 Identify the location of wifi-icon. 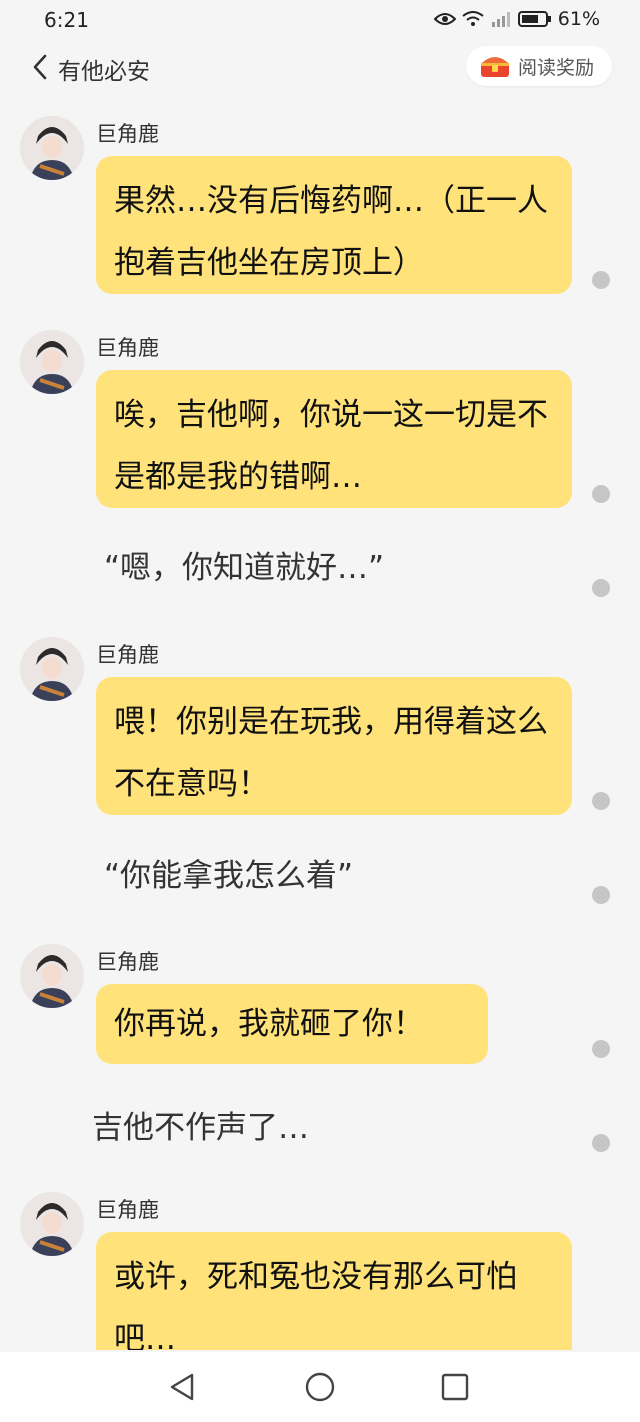
(473, 18).